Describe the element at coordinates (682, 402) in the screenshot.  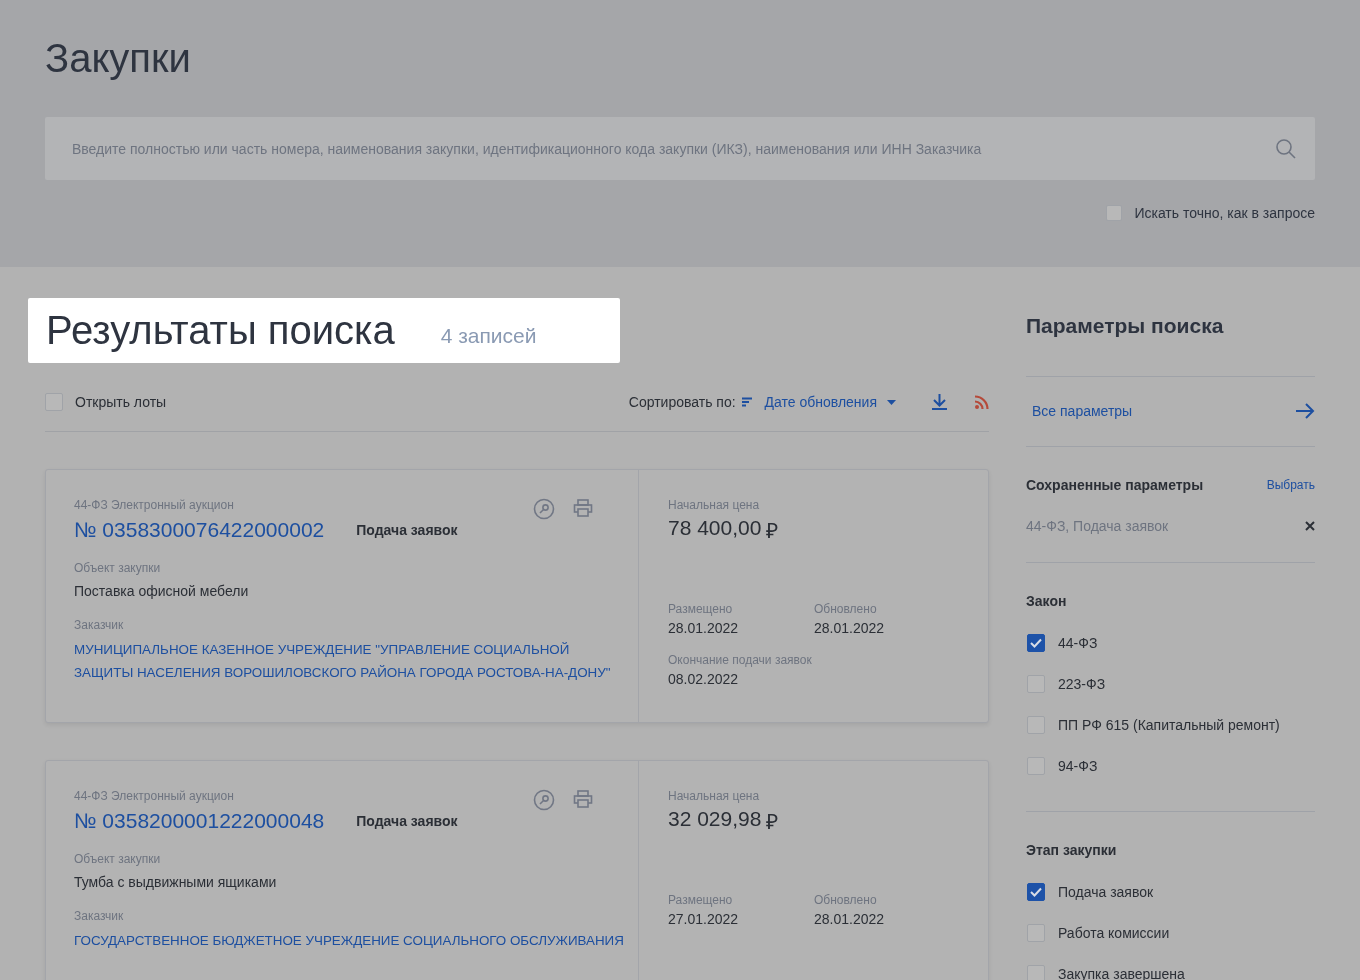
I see `sort-label: Сортировать по:` at that location.